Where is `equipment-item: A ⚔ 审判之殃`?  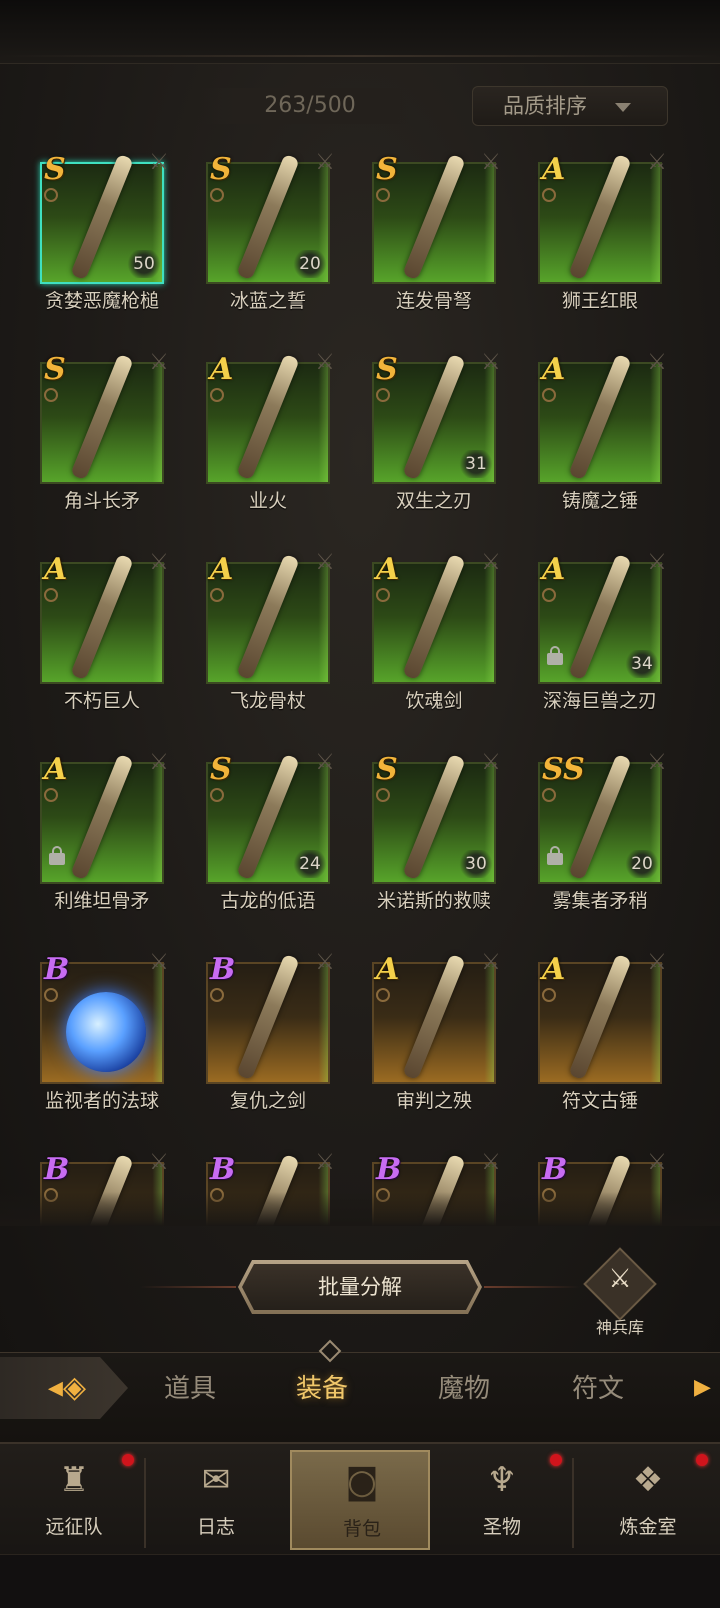 equipment-item: A ⚔ 审判之殃 is located at coordinates (412, 1048).